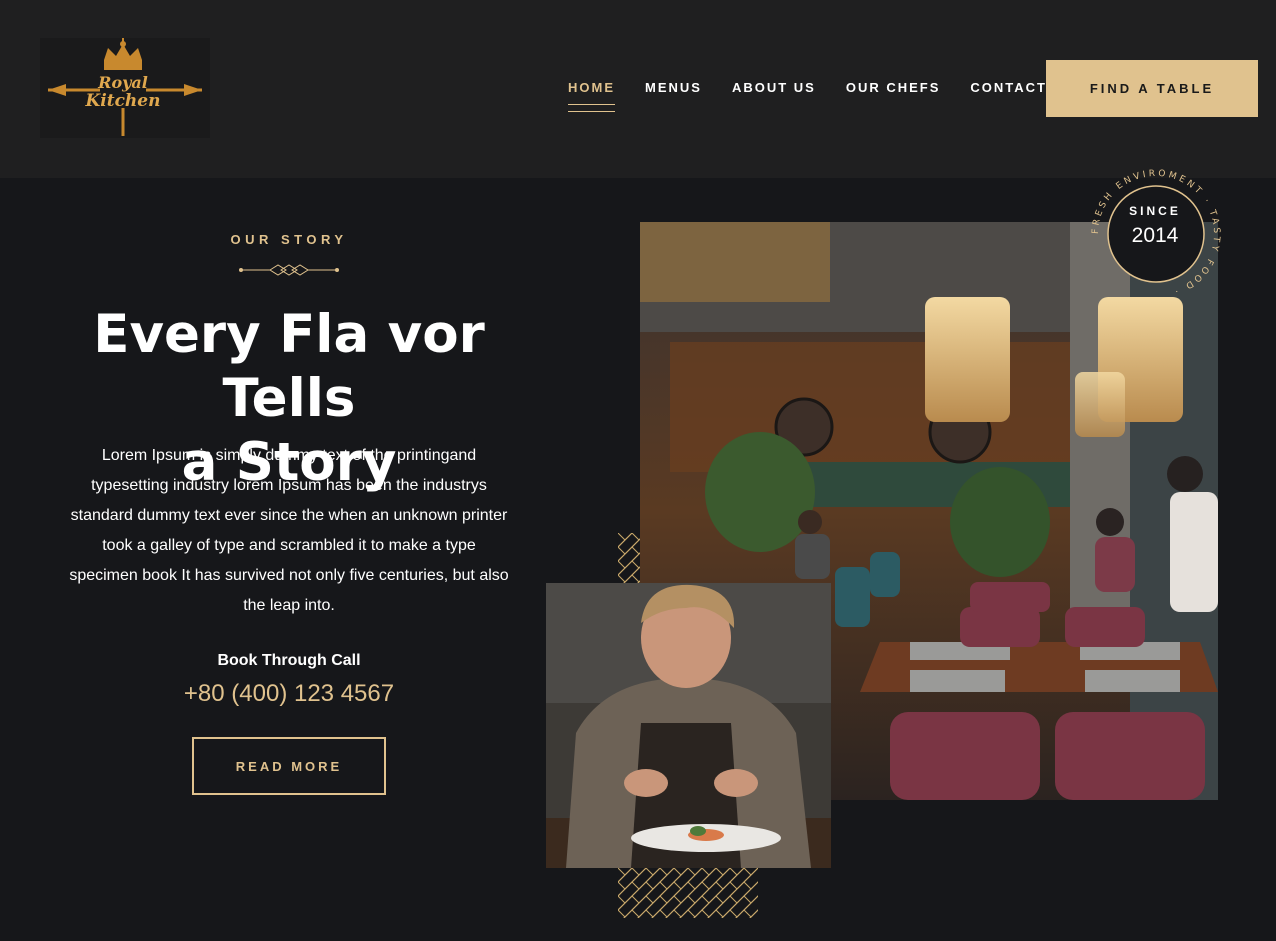  What do you see at coordinates (1155, 211) in the screenshot?
I see `badge-since-label: SINCE` at bounding box center [1155, 211].